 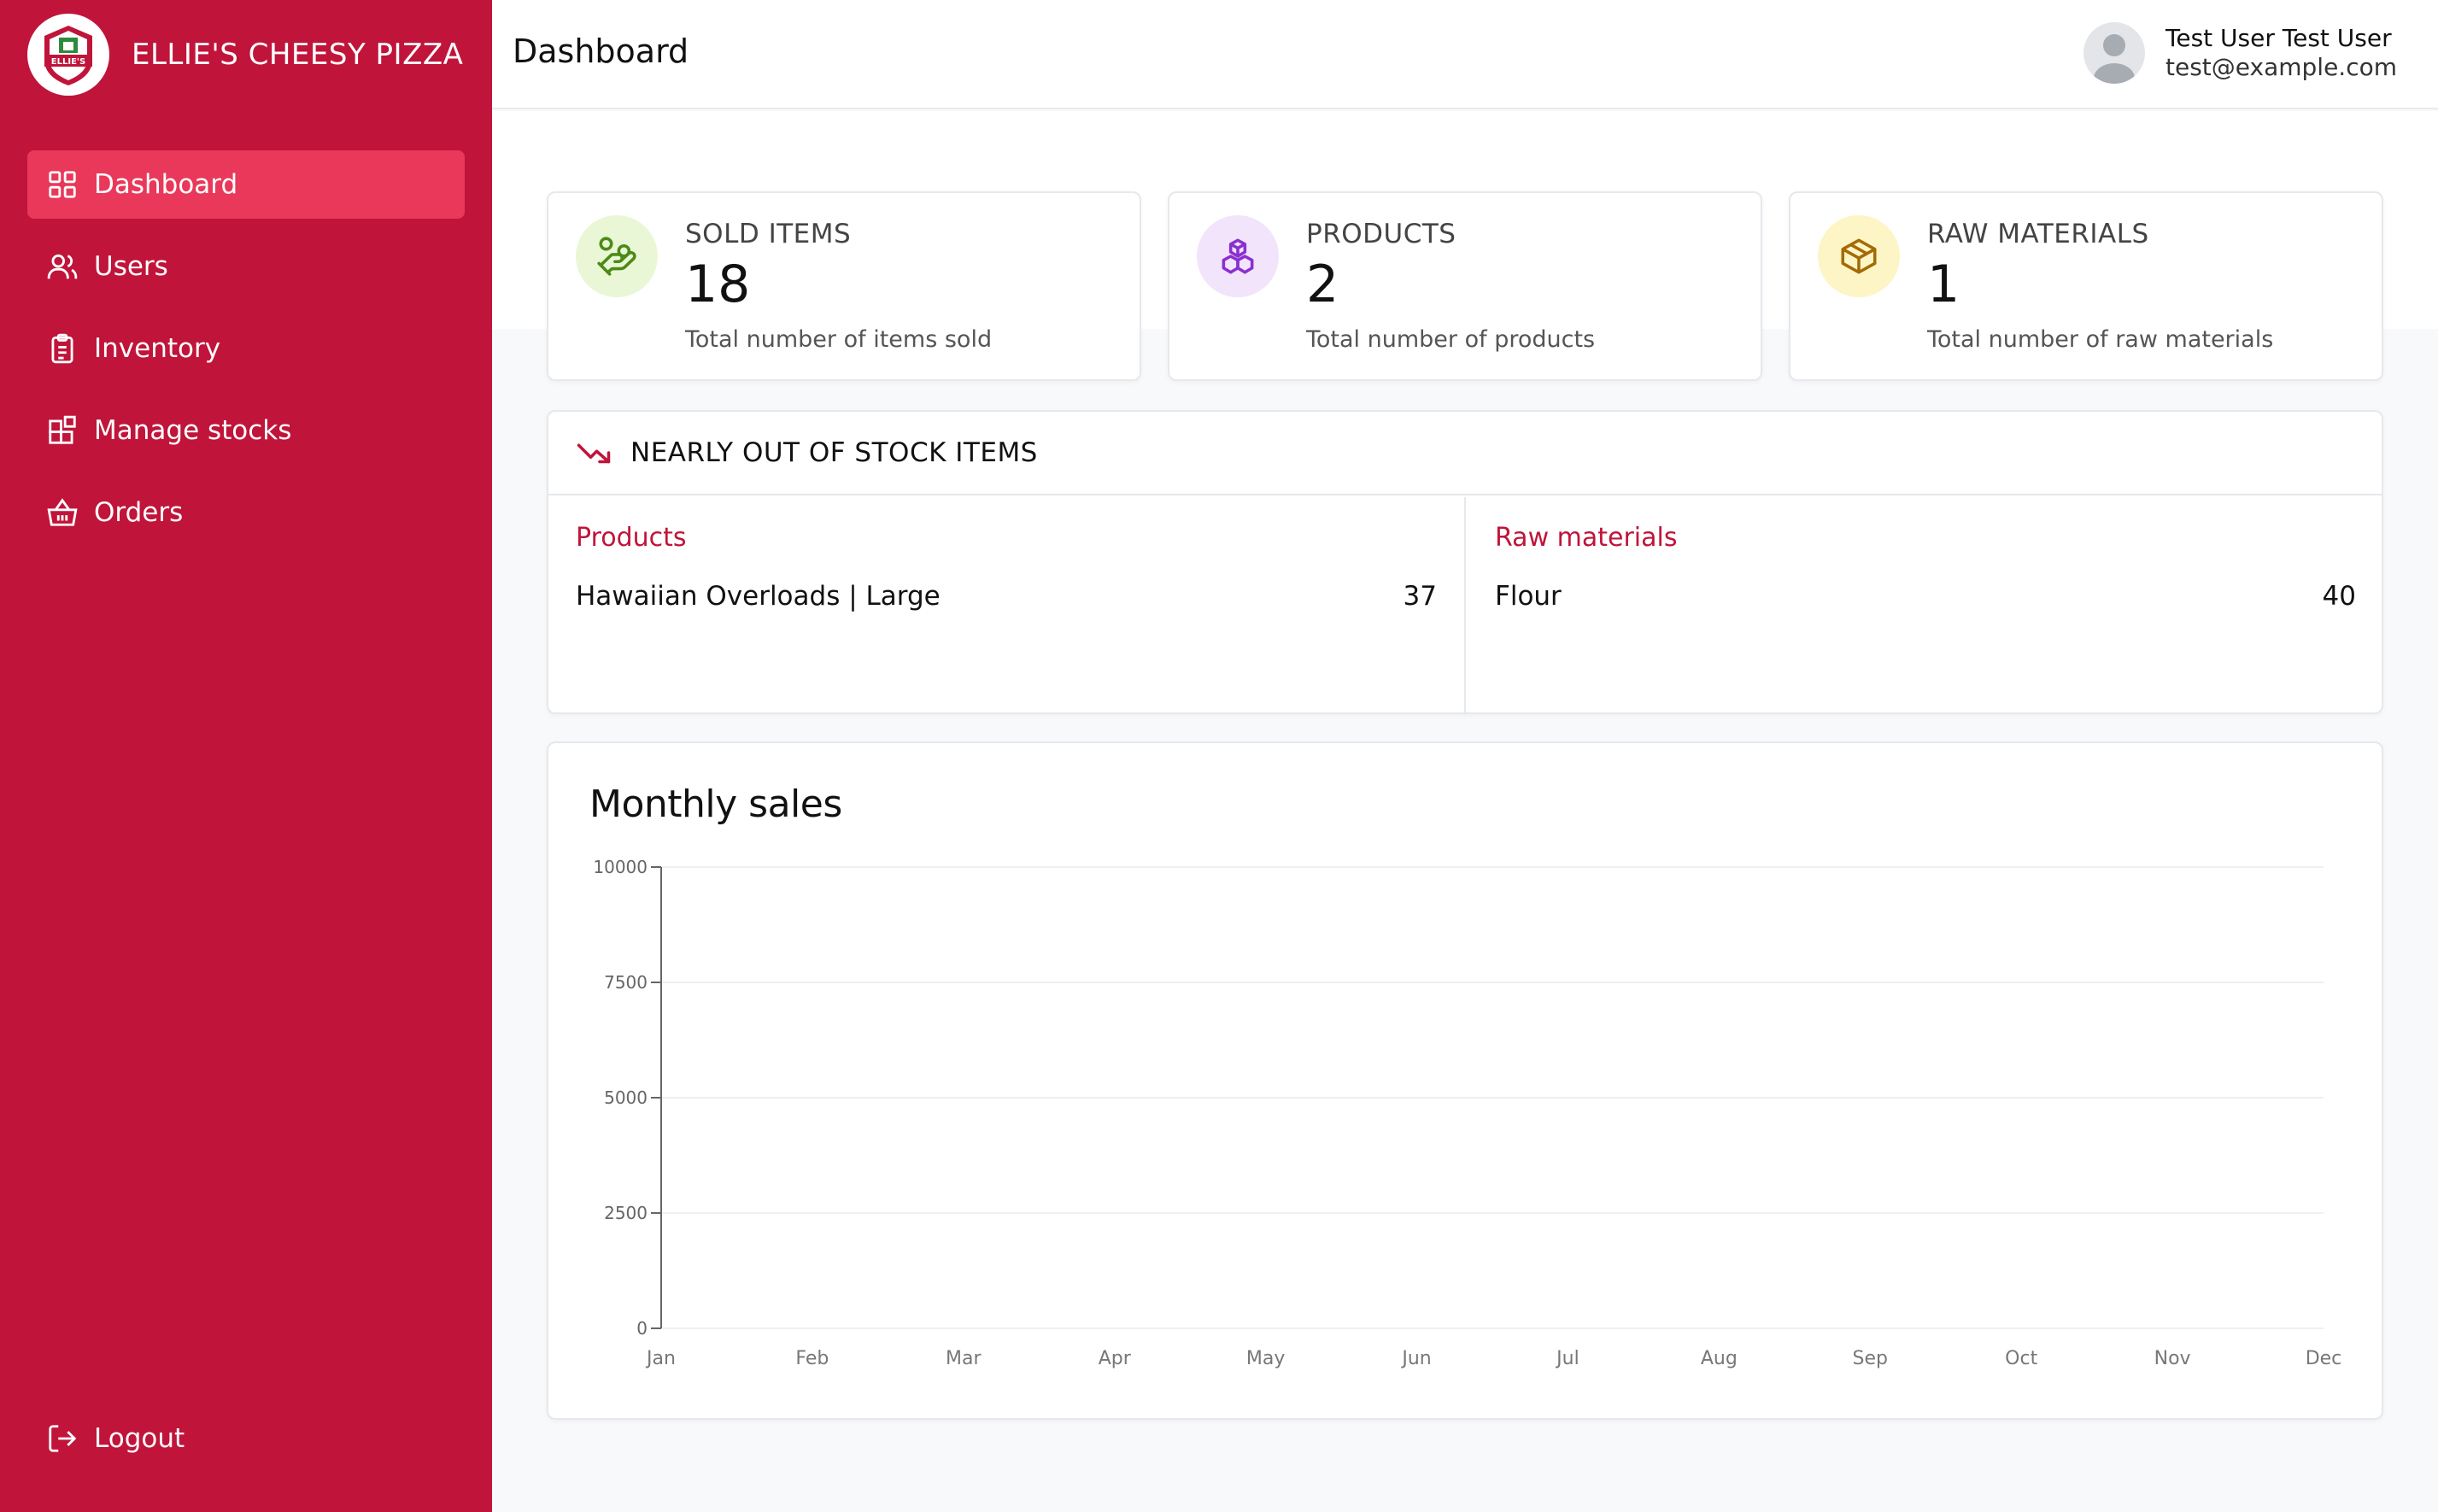 I want to click on item-name: Flour, so click(x=1528, y=596).